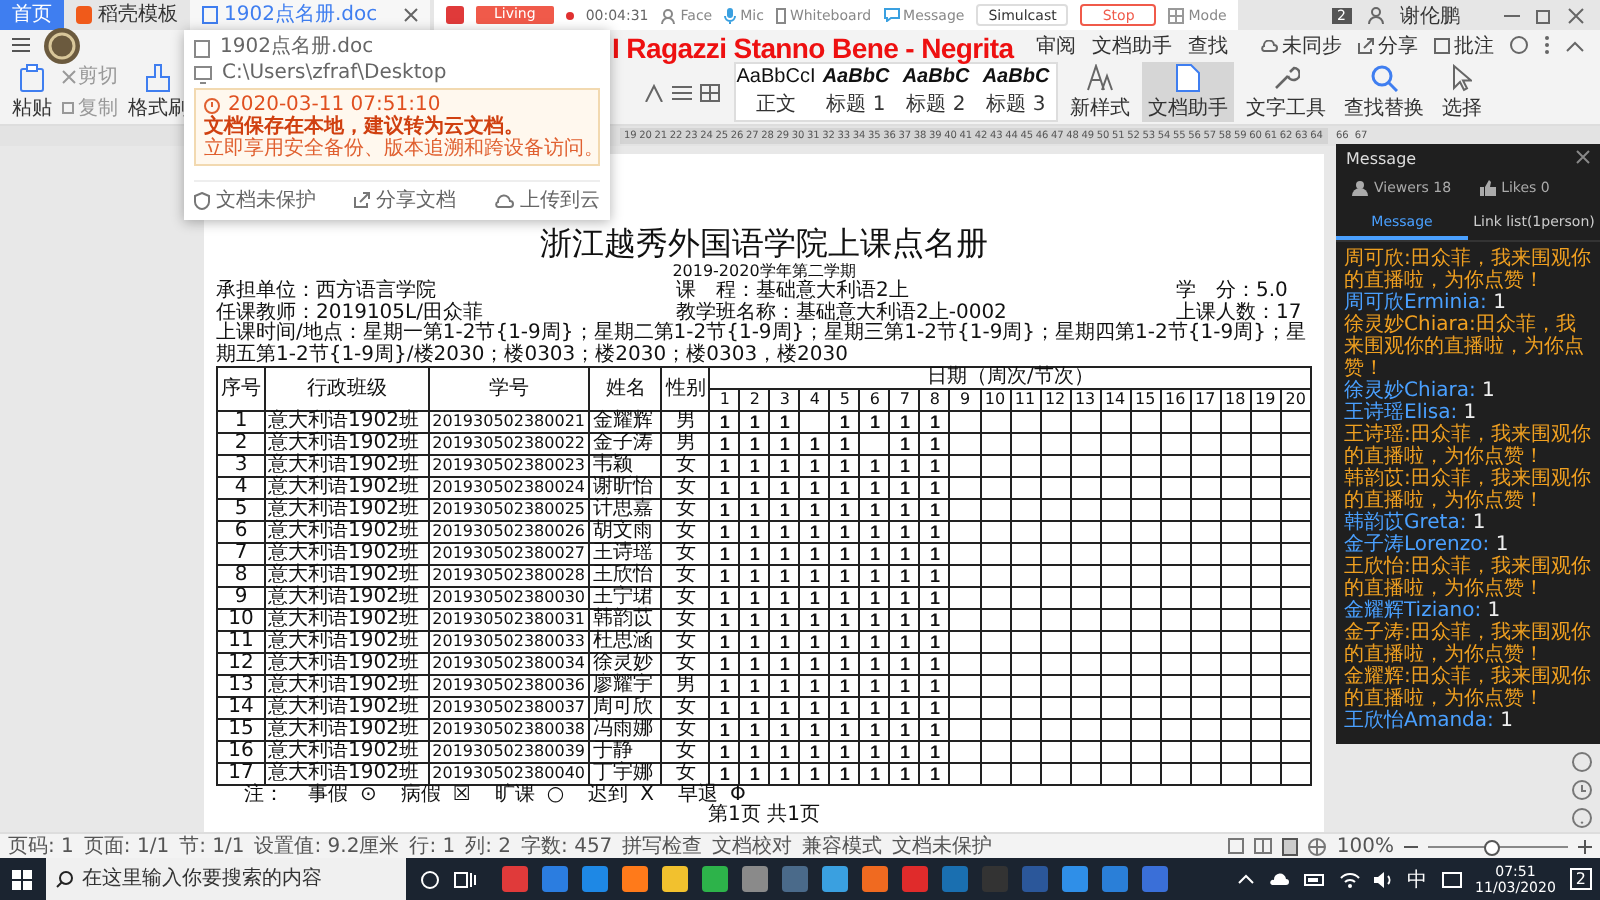  What do you see at coordinates (1491, 847) in the screenshot?
I see `slider-thumb` at bounding box center [1491, 847].